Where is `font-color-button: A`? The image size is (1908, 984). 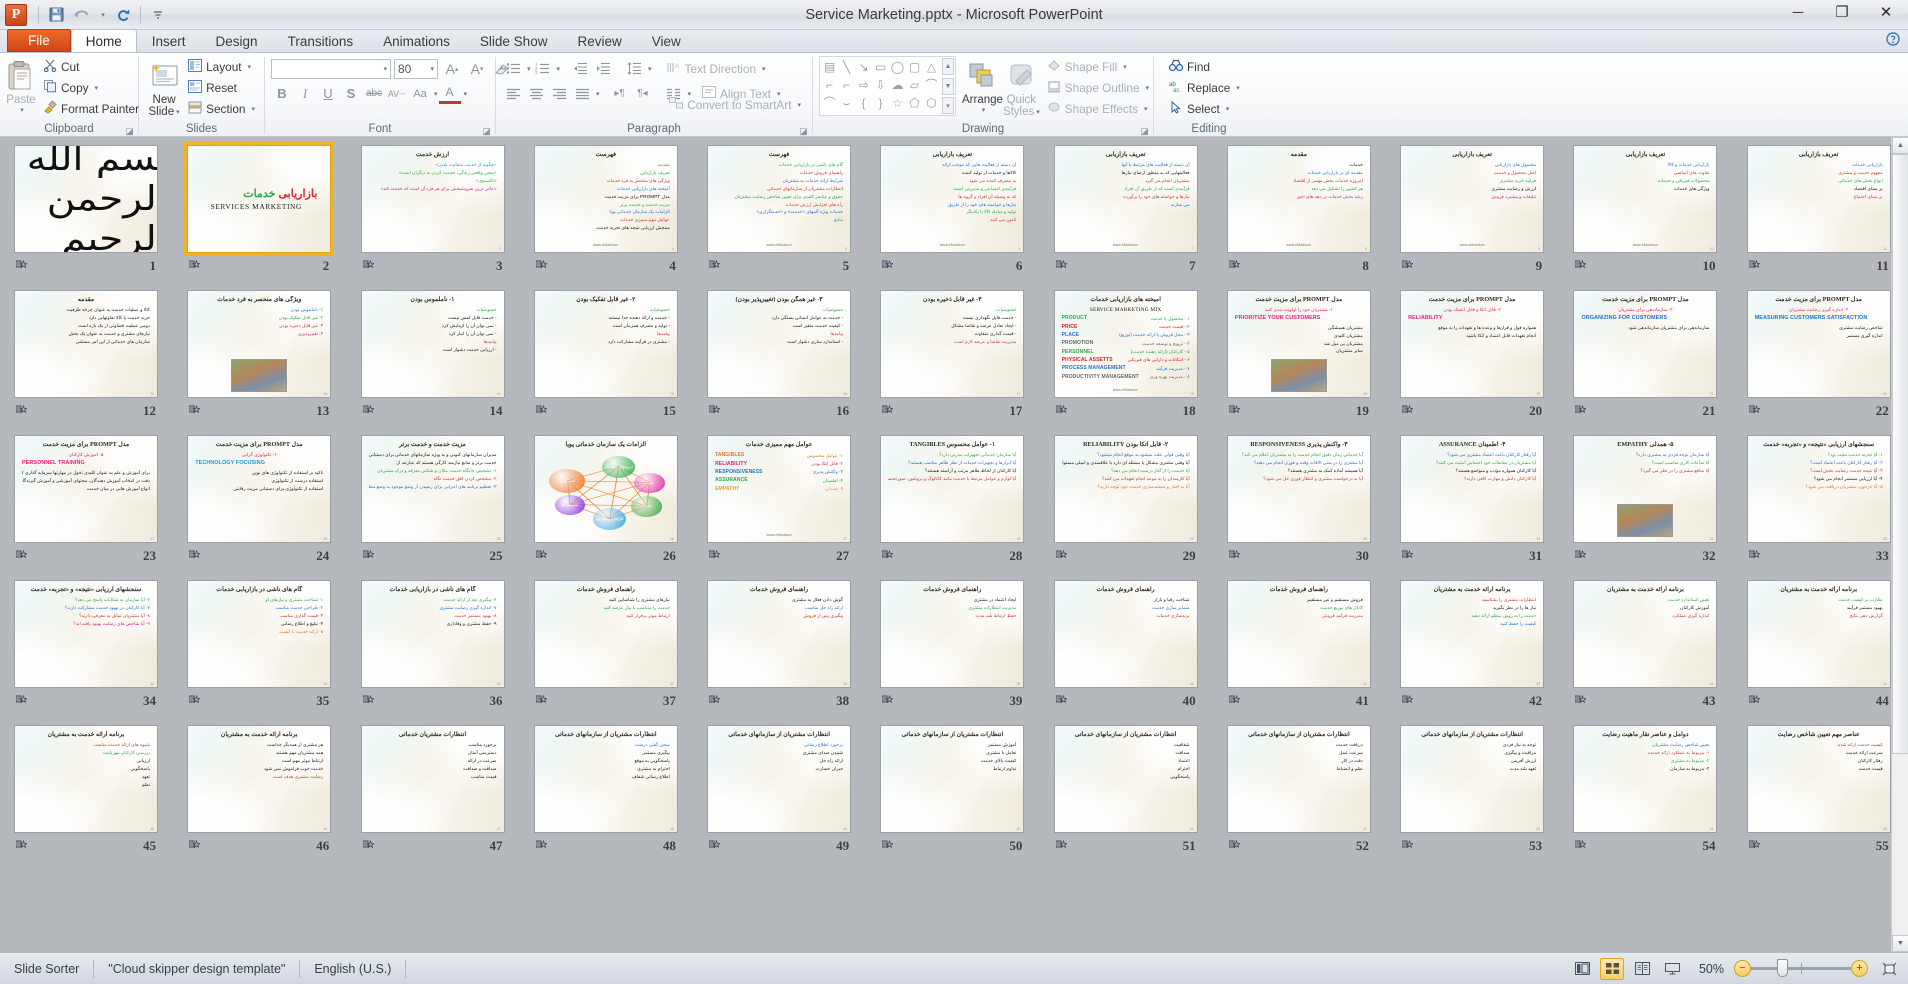
font-color-button: A is located at coordinates (449, 93).